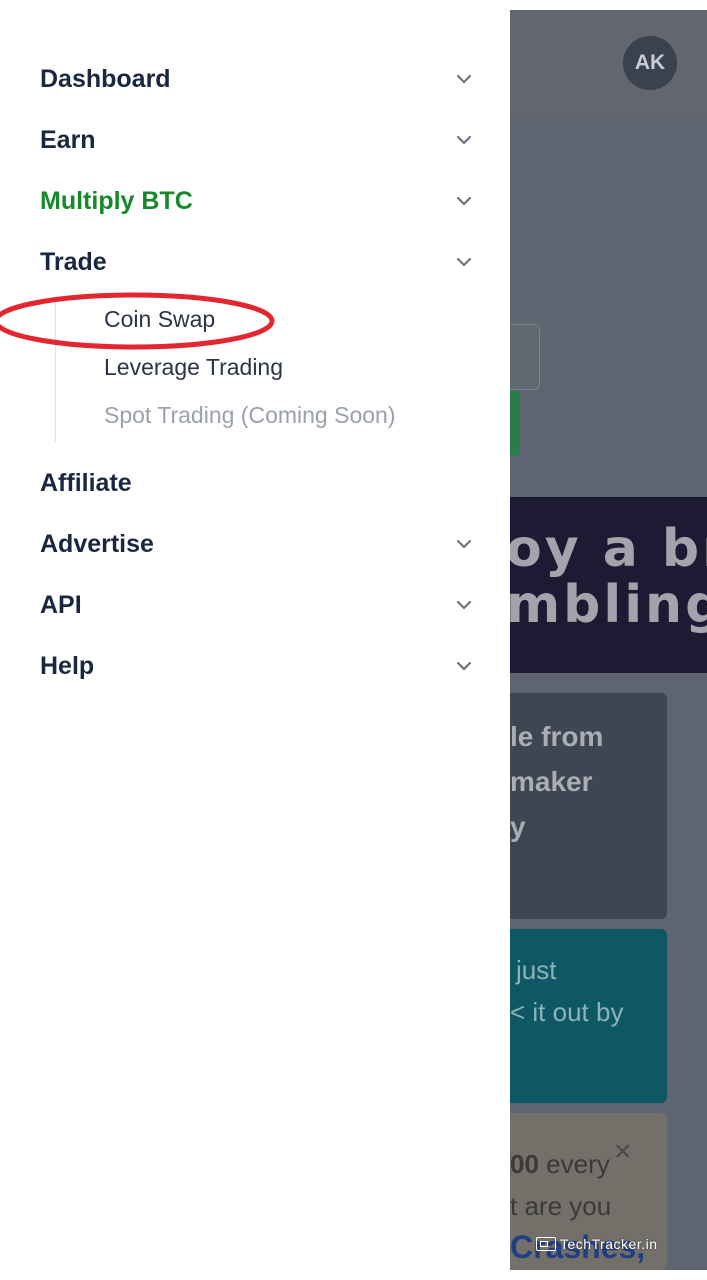 This screenshot has height=1280, width=707. Describe the element at coordinates (551, 781) in the screenshot. I see `card-text: maker` at that location.